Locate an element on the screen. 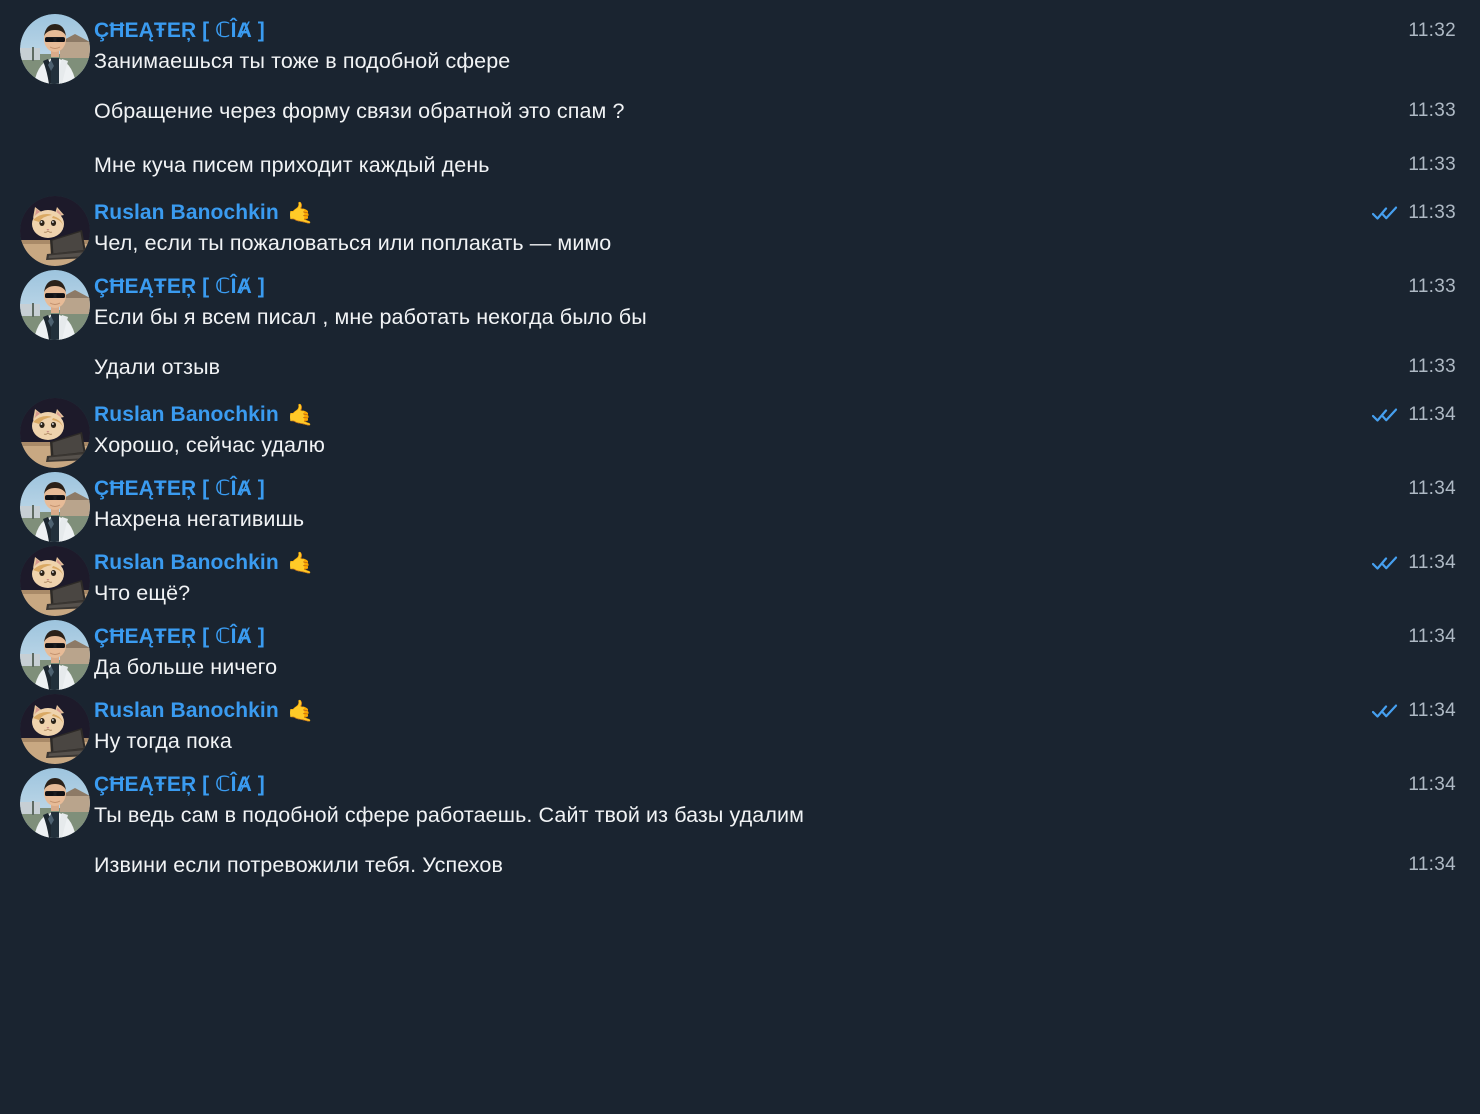 This screenshot has width=1480, height=1114. message-text: Удали отзыв is located at coordinates (157, 367).